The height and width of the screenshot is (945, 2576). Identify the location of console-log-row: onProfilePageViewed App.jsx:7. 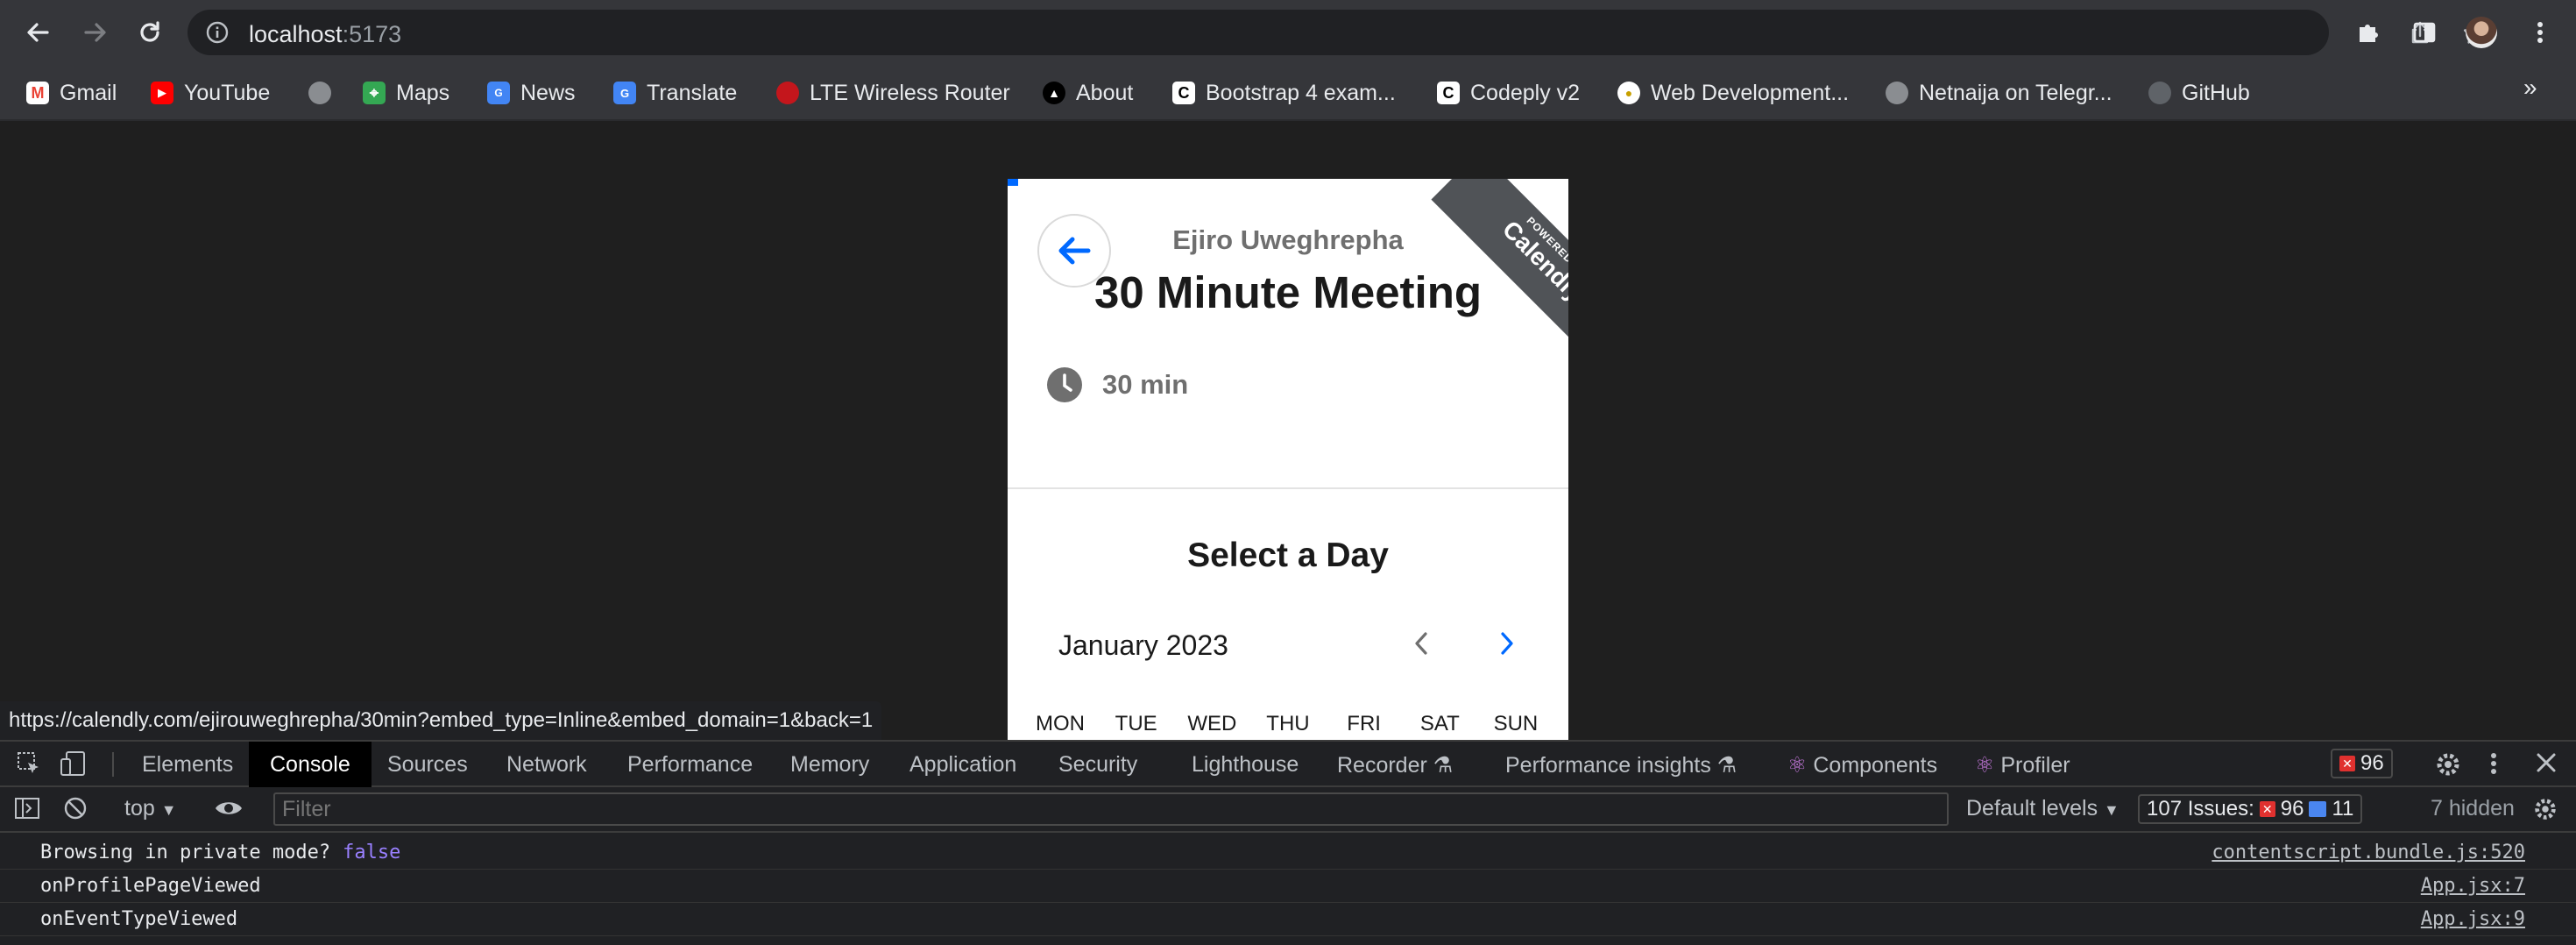
(1288, 887).